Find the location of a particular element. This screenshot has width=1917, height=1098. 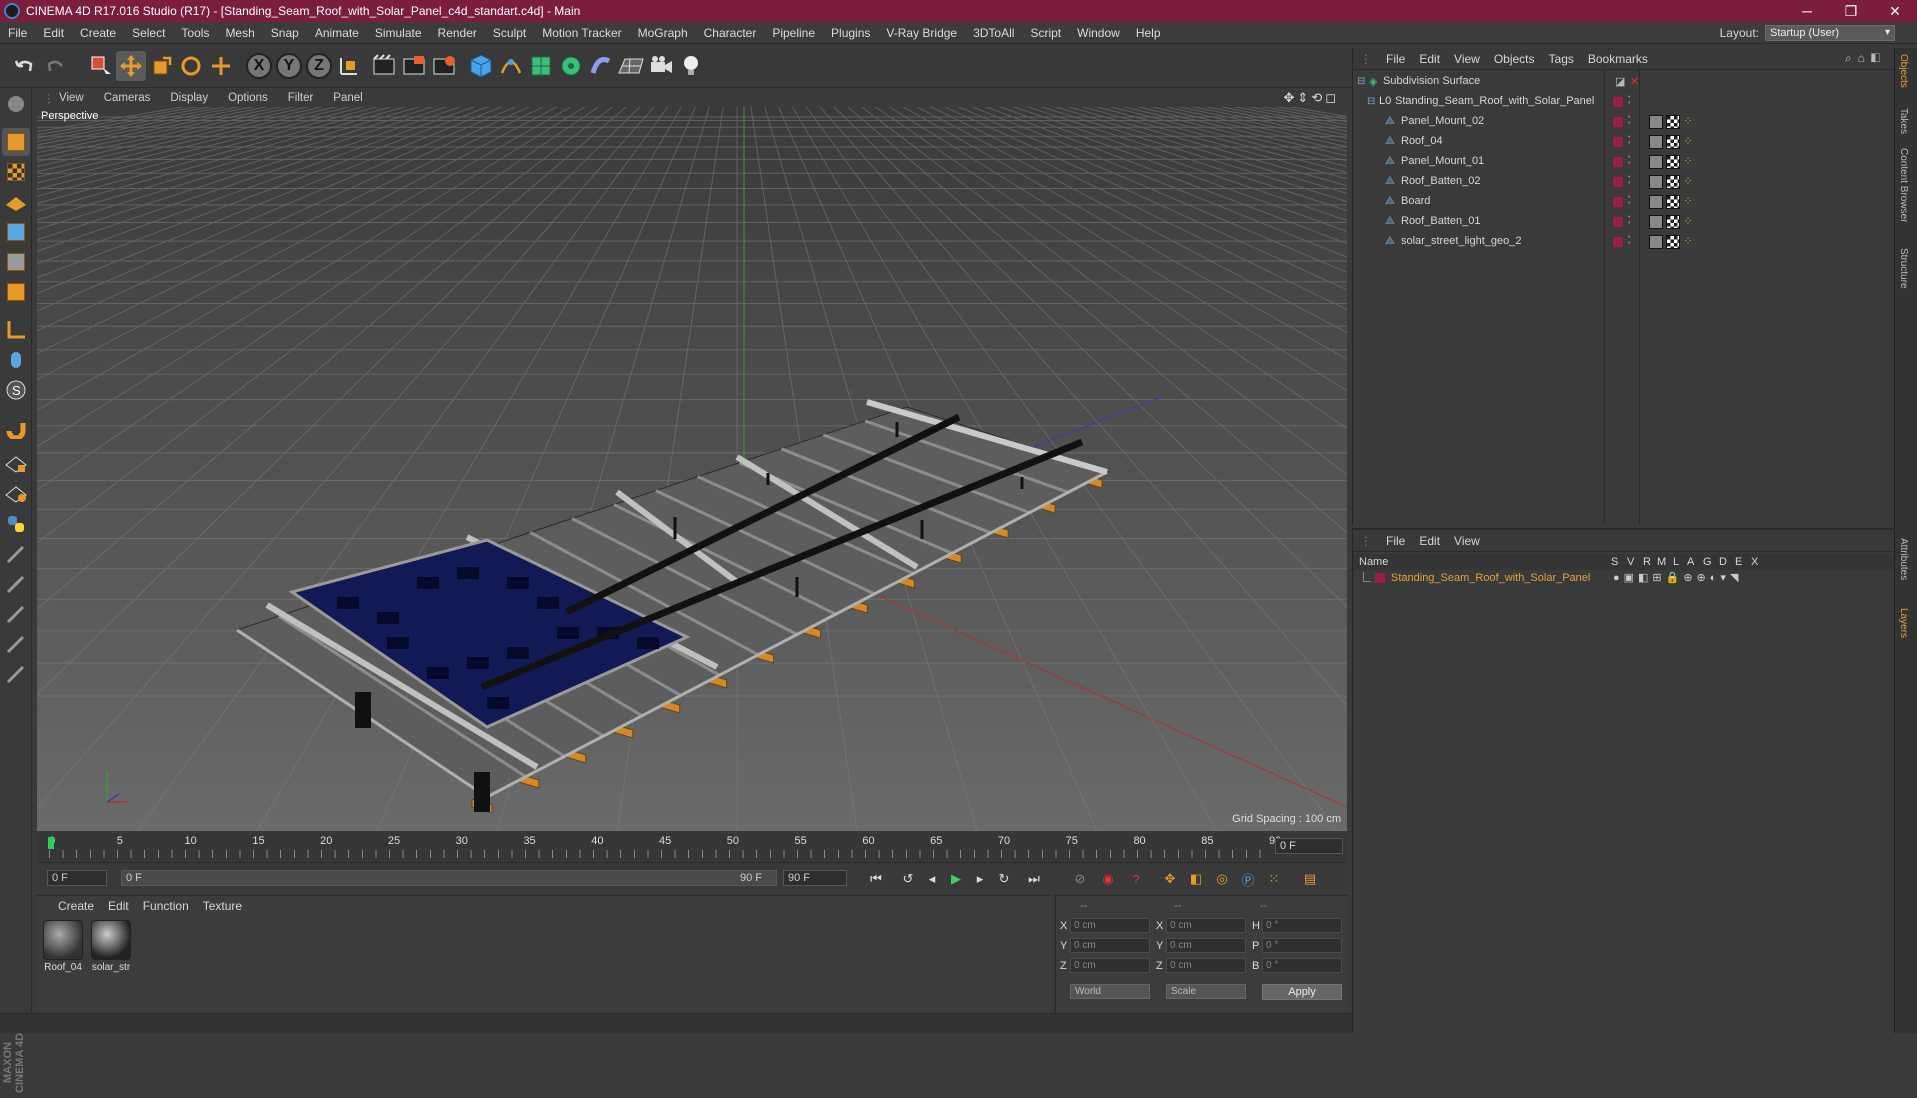

go-to-end-icon: ⏭ is located at coordinates (1034, 879).